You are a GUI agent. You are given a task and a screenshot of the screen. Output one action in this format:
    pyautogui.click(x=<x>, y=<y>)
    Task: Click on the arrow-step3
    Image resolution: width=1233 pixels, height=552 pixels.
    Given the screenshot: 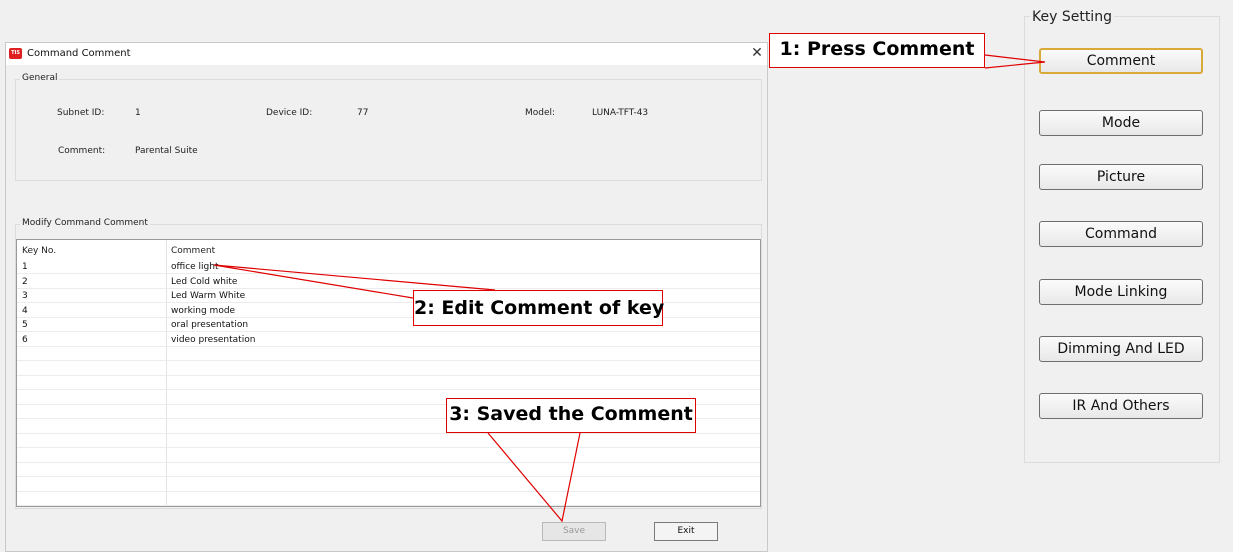 What is the action you would take?
    pyautogui.click(x=534, y=477)
    